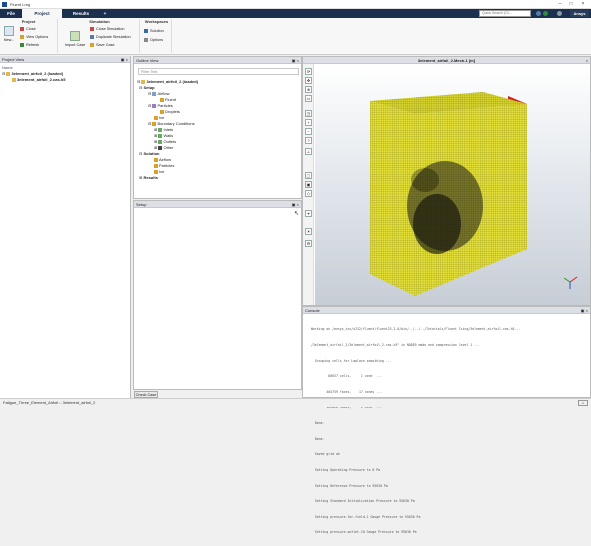 The image size is (591, 546). Describe the element at coordinates (571, 4) in the screenshot. I see `maximize-button: □` at that location.